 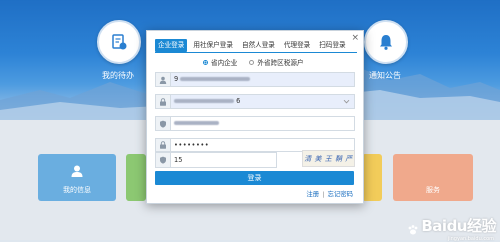 What do you see at coordinates (77, 177) in the screenshot?
I see `my-info-tile: 我的信息` at bounding box center [77, 177].